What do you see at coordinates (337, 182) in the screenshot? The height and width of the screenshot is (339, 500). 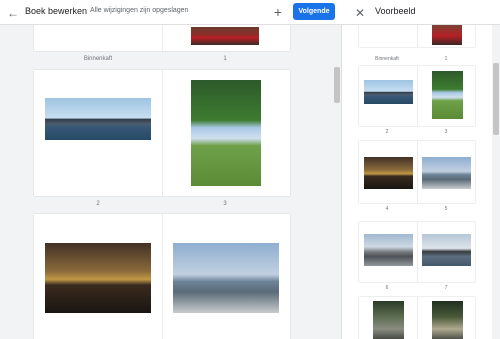 I see `editor-scrollbar` at bounding box center [337, 182].